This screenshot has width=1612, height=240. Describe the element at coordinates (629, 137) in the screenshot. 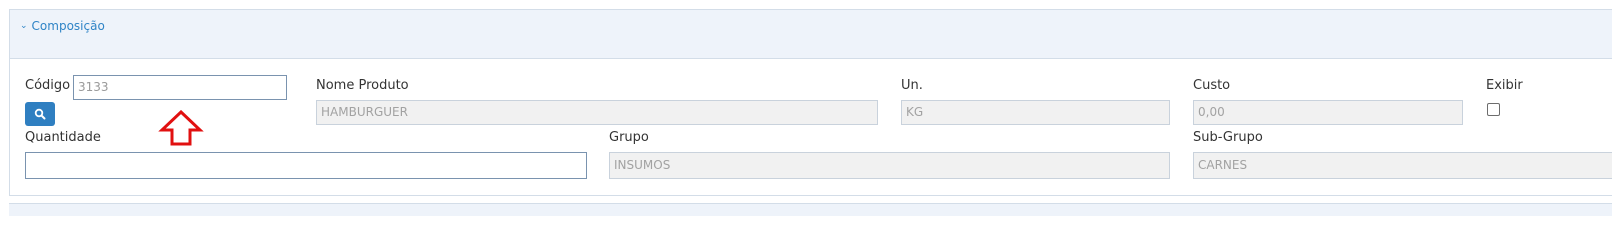

I see `grupo-label: Grupo` at that location.